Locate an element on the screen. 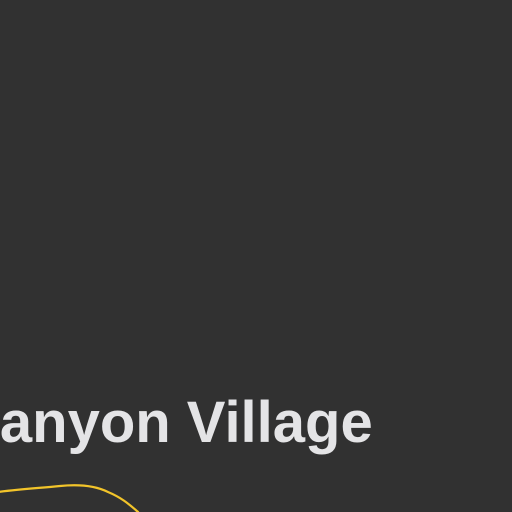 The width and height of the screenshot is (512, 512). road-line is located at coordinates (70, 498).